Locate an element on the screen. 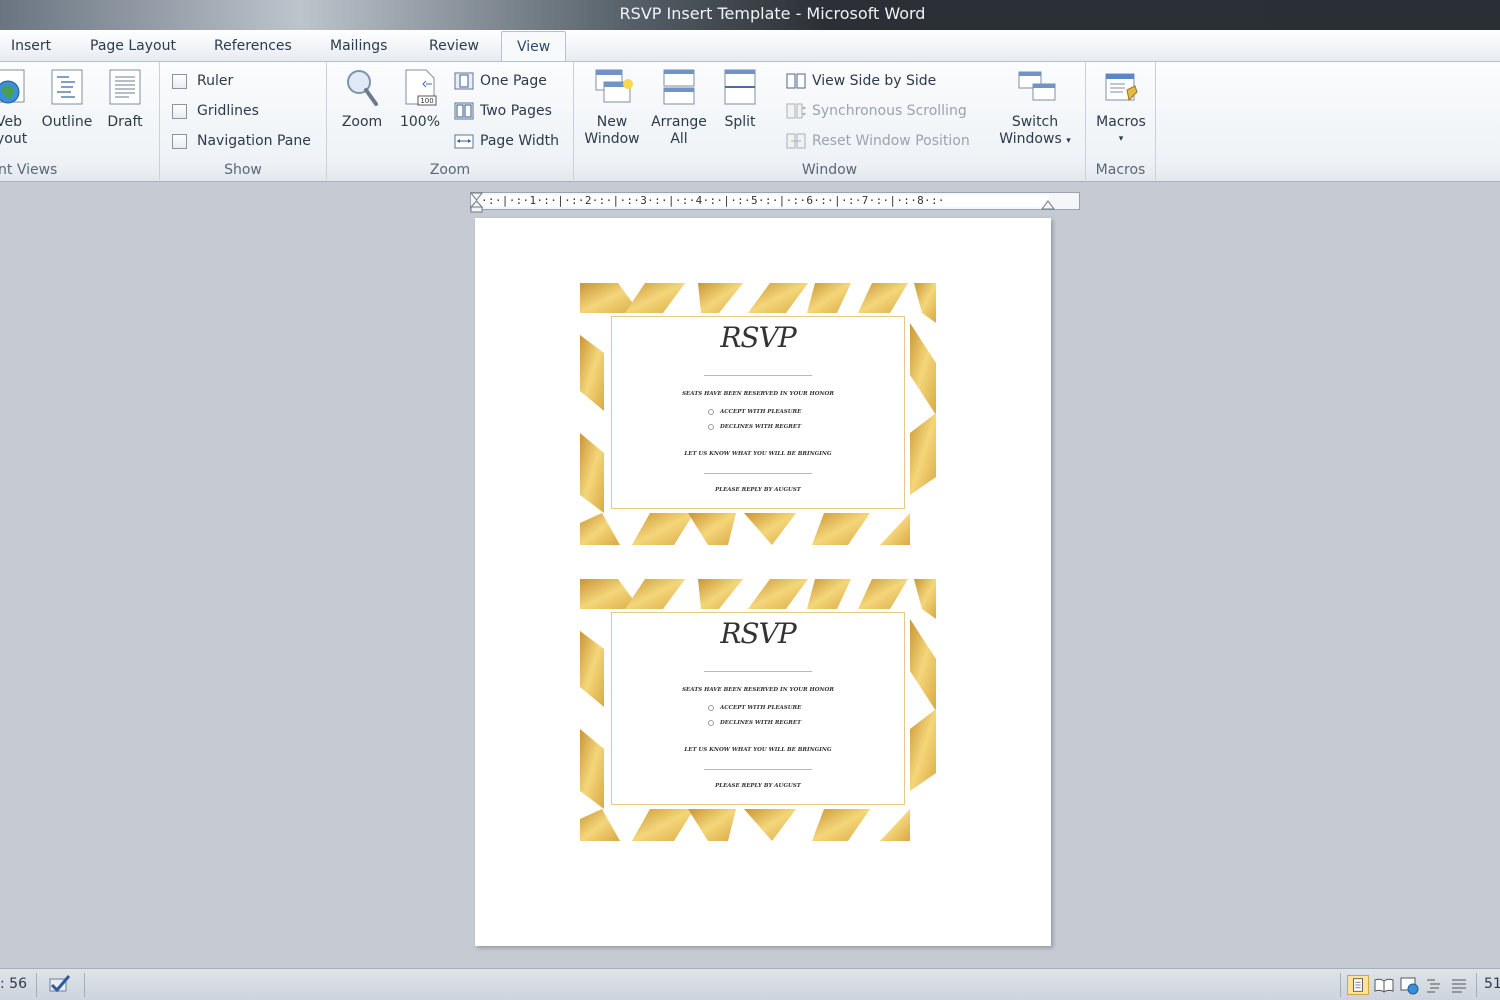 The width and height of the screenshot is (1500, 1000). outline-button: Outline is located at coordinates (67, 99).